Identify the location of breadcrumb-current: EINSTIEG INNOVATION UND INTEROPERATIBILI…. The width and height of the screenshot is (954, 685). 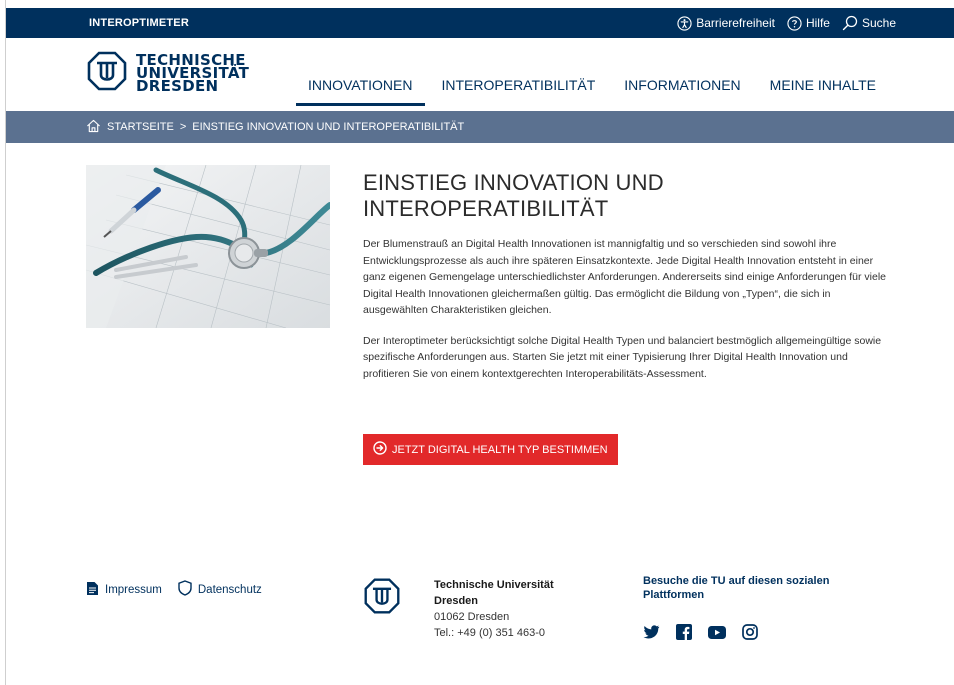
(328, 127).